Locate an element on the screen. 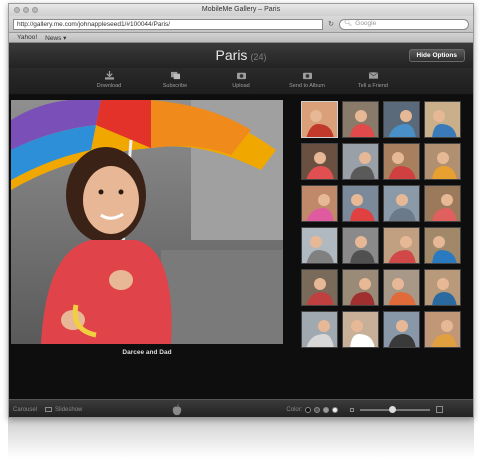 This screenshot has height=464, width=481. tell-a-friend-icon is located at coordinates (373, 75).